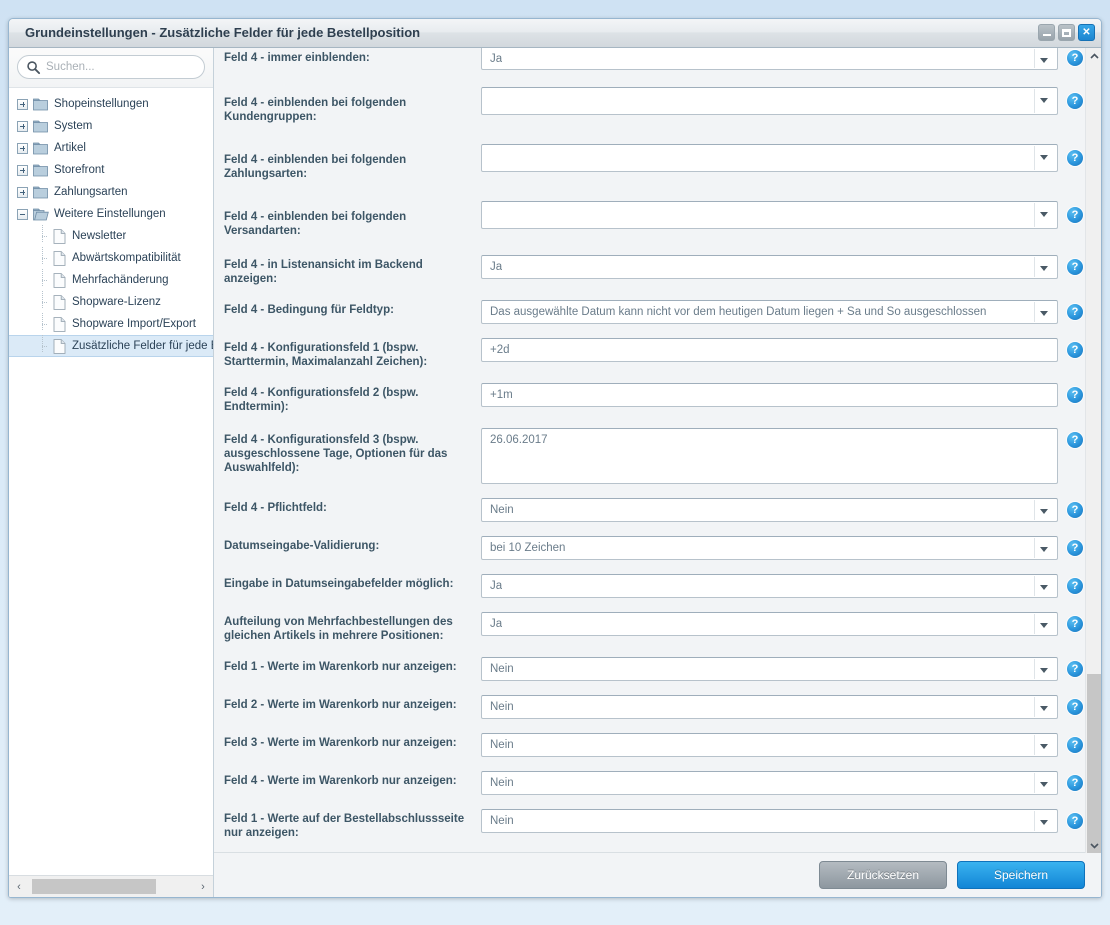 The width and height of the screenshot is (1110, 925). Describe the element at coordinates (769, 548) in the screenshot. I see `dropdown-field: bei 10 Zeichen` at that location.